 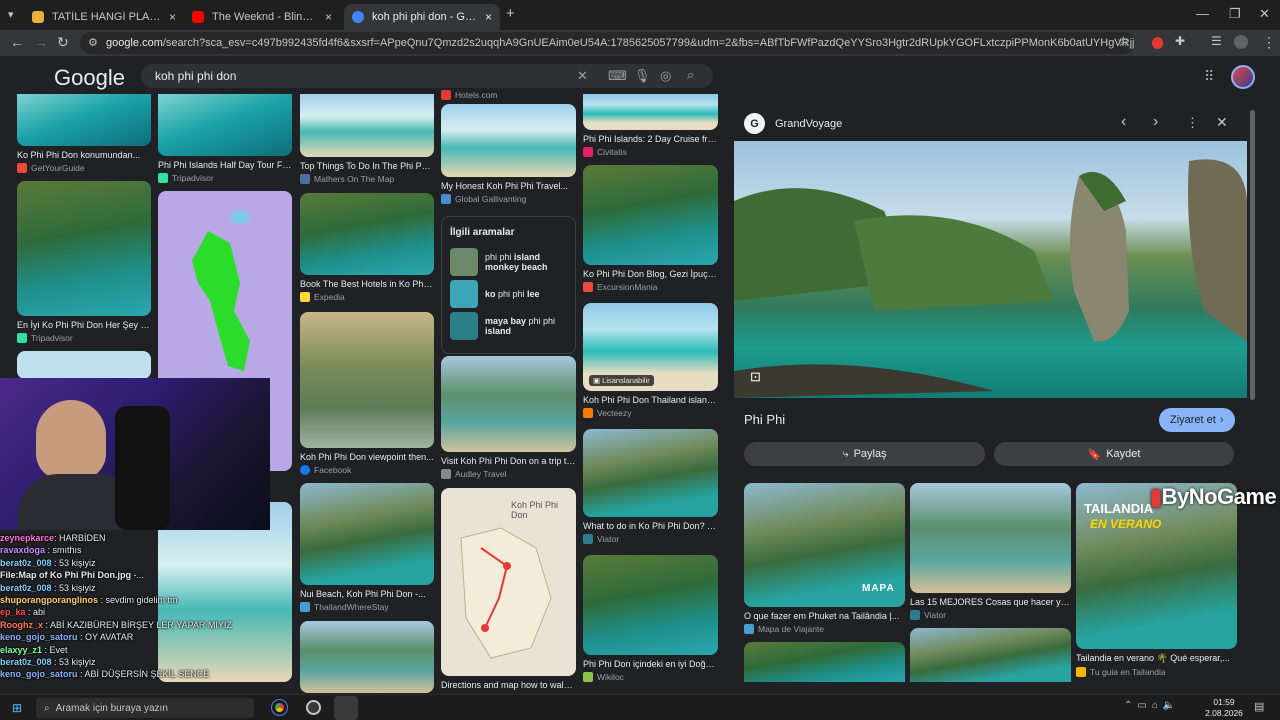 I want to click on result-source: ThailandWhereStay, so click(x=367, y=607).